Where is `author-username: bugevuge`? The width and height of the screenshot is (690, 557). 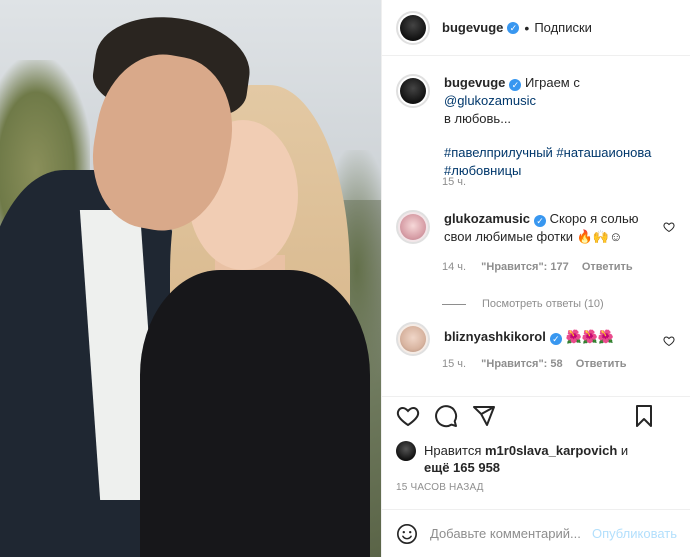
author-username: bugevuge is located at coordinates (472, 27).